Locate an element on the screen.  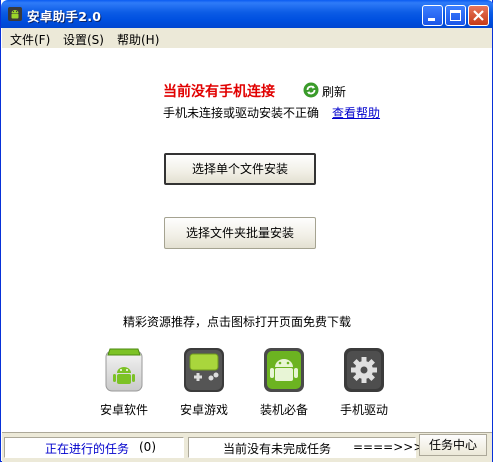
maximize-button is located at coordinates (455, 15).